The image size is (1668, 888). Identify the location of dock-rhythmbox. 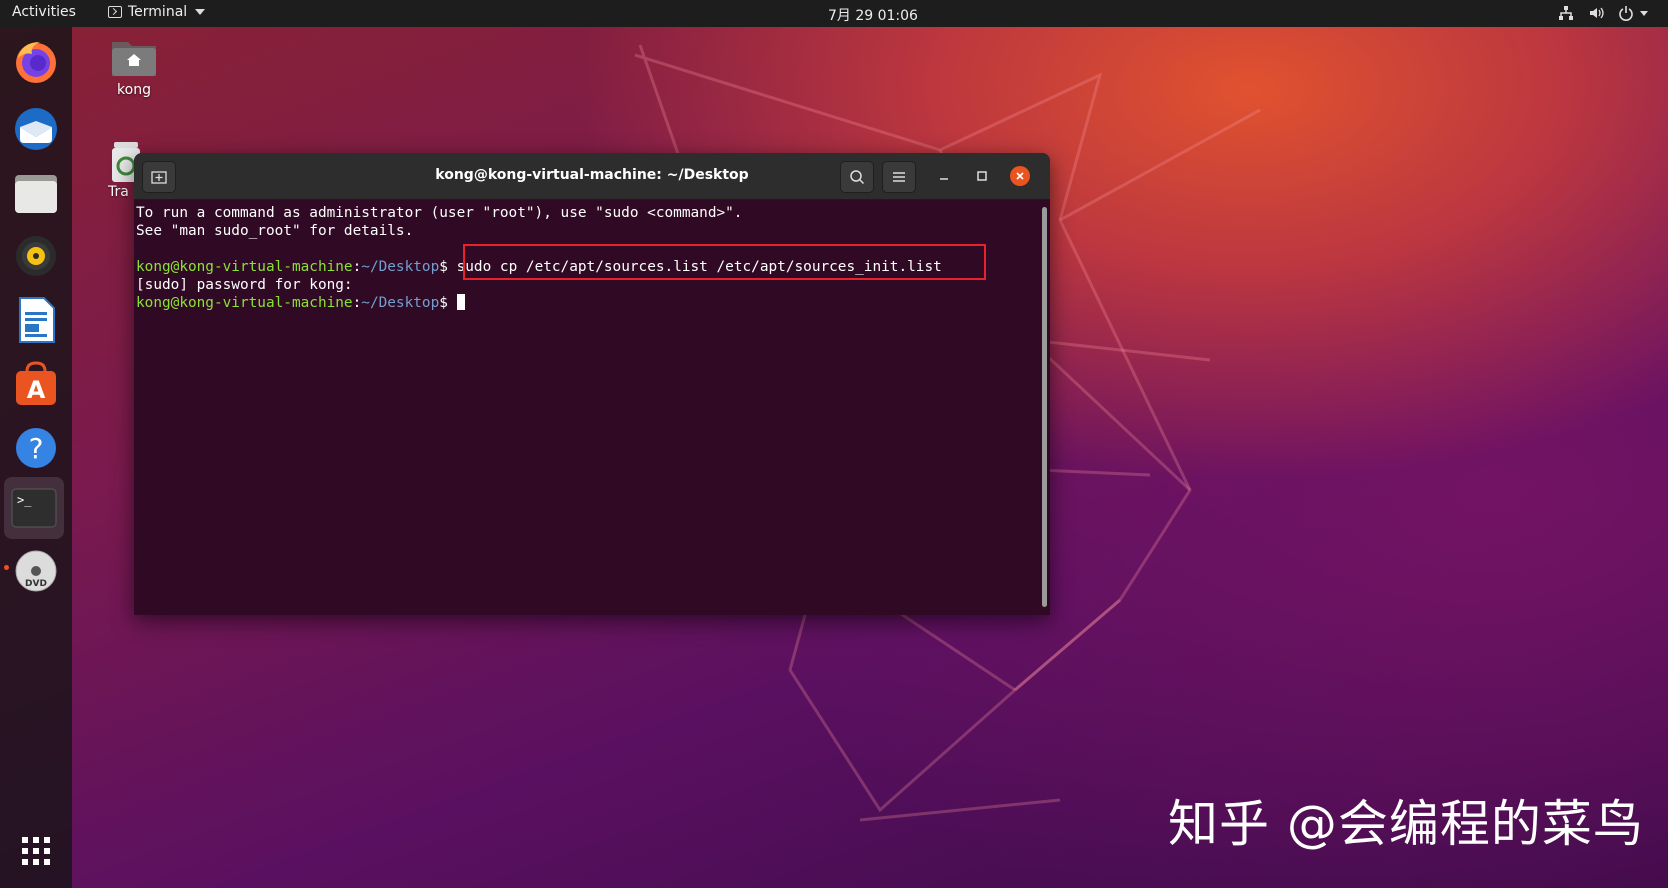
(36, 256).